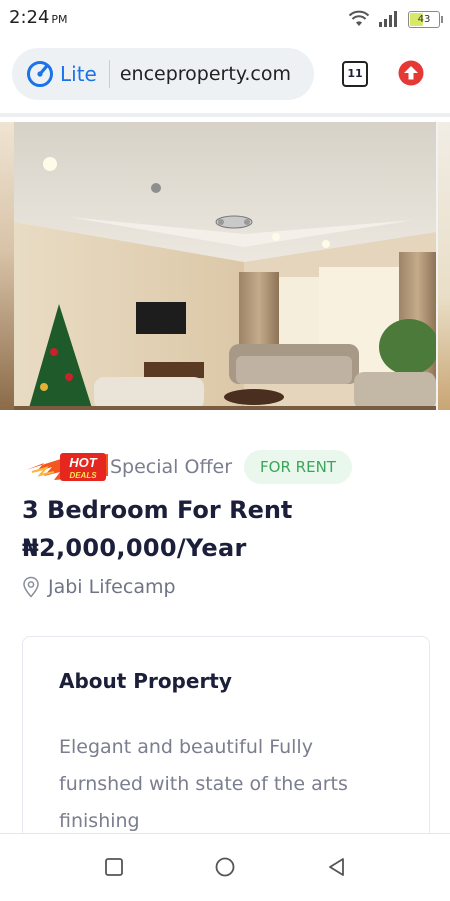 The width and height of the screenshot is (450, 901). I want to click on home-icon, so click(225, 867).